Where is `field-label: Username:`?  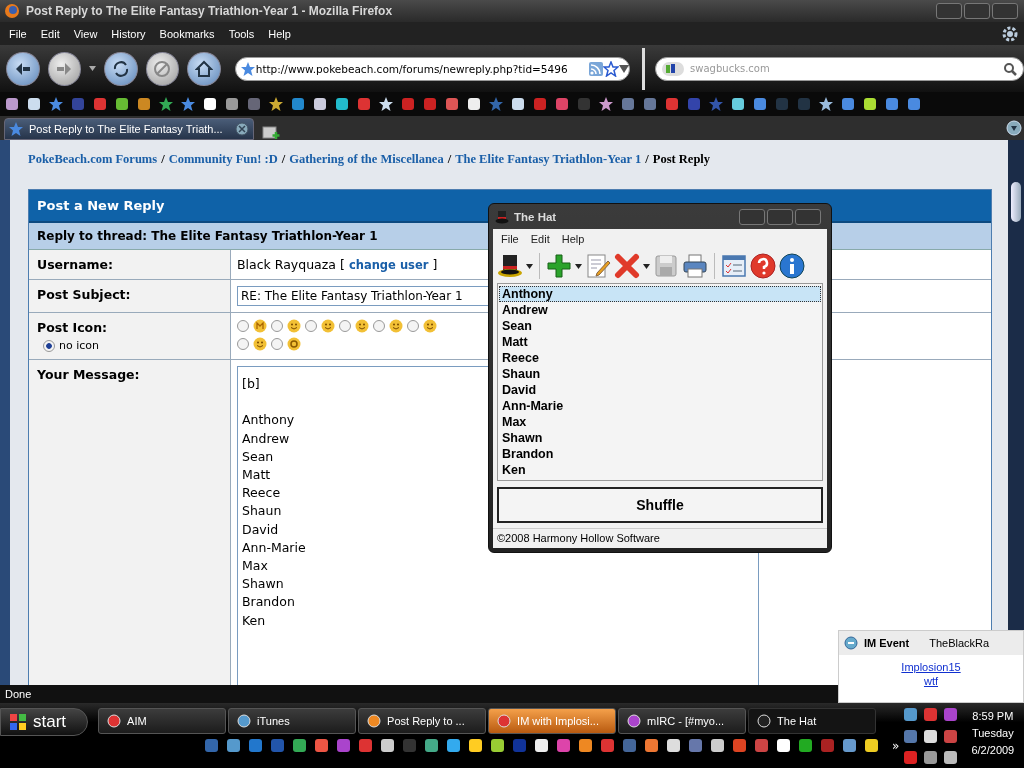 field-label: Username: is located at coordinates (76, 264).